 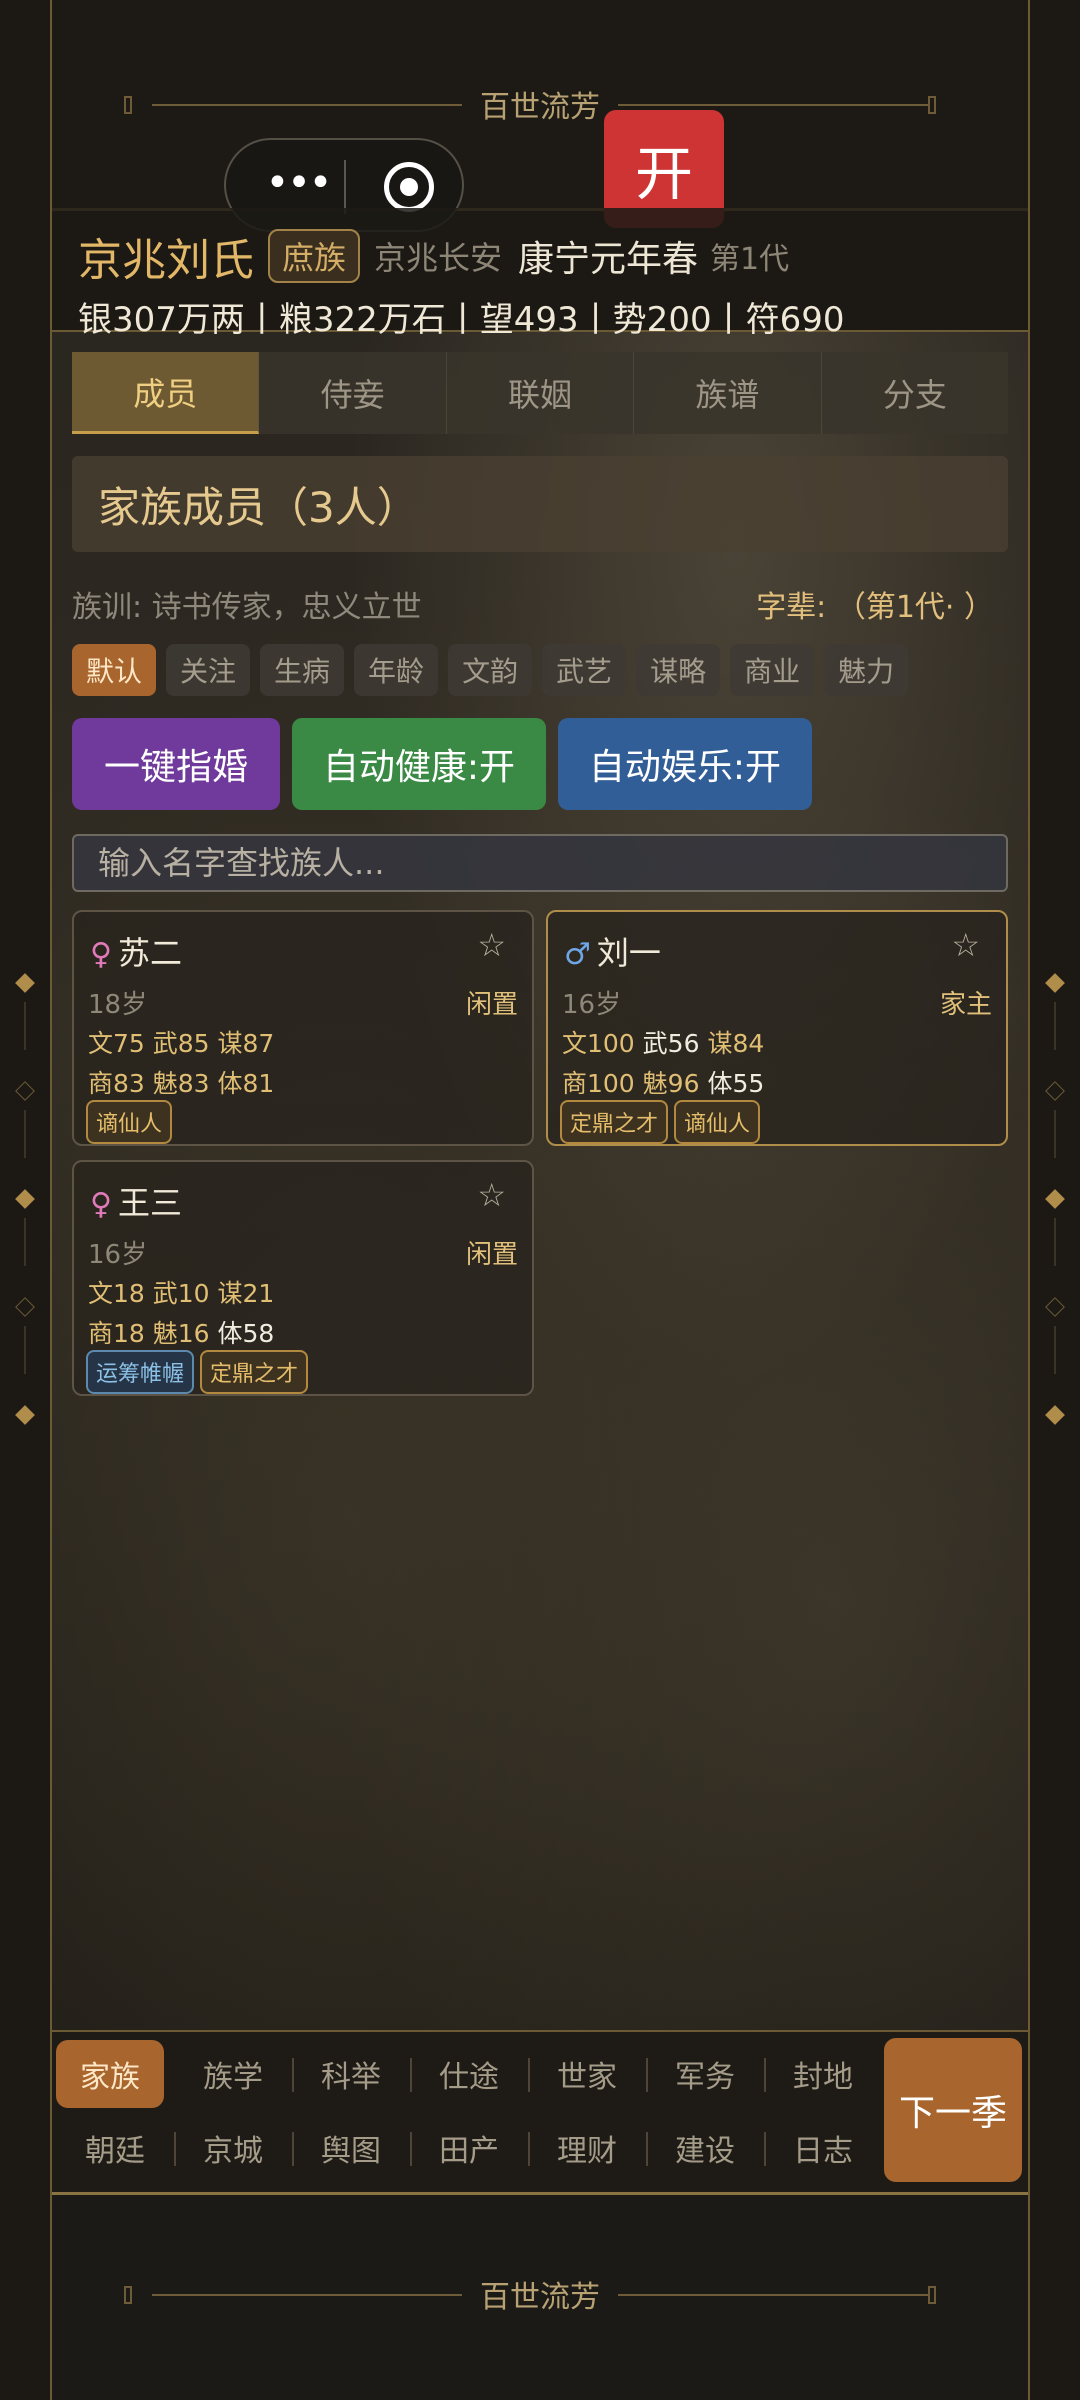 What do you see at coordinates (181, 1293) in the screenshot?
I see `stat-wu: 武10` at bounding box center [181, 1293].